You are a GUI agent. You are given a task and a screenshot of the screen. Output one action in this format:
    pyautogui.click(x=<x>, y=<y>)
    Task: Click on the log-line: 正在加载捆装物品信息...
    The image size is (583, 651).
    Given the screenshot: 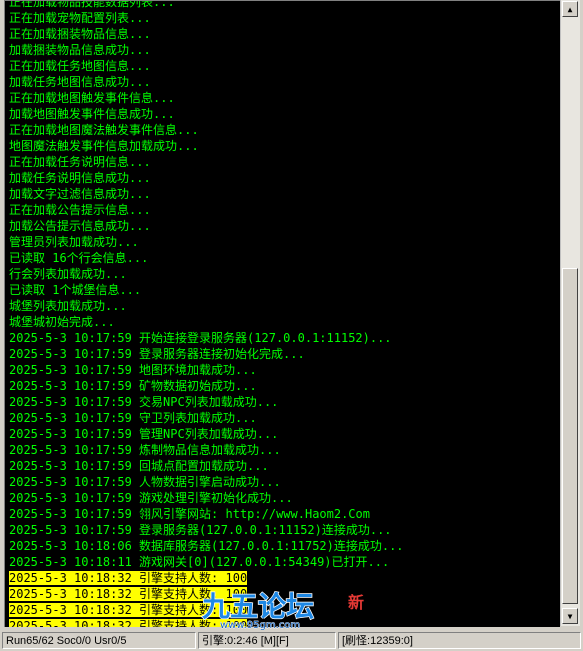 What is the action you would take?
    pyautogui.click(x=284, y=34)
    